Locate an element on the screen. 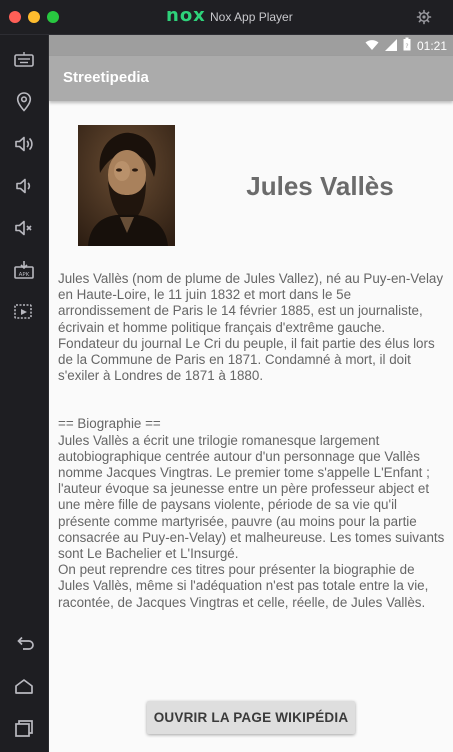 This screenshot has height=752, width=453. svg-text: APK is located at coordinates (24, 275).